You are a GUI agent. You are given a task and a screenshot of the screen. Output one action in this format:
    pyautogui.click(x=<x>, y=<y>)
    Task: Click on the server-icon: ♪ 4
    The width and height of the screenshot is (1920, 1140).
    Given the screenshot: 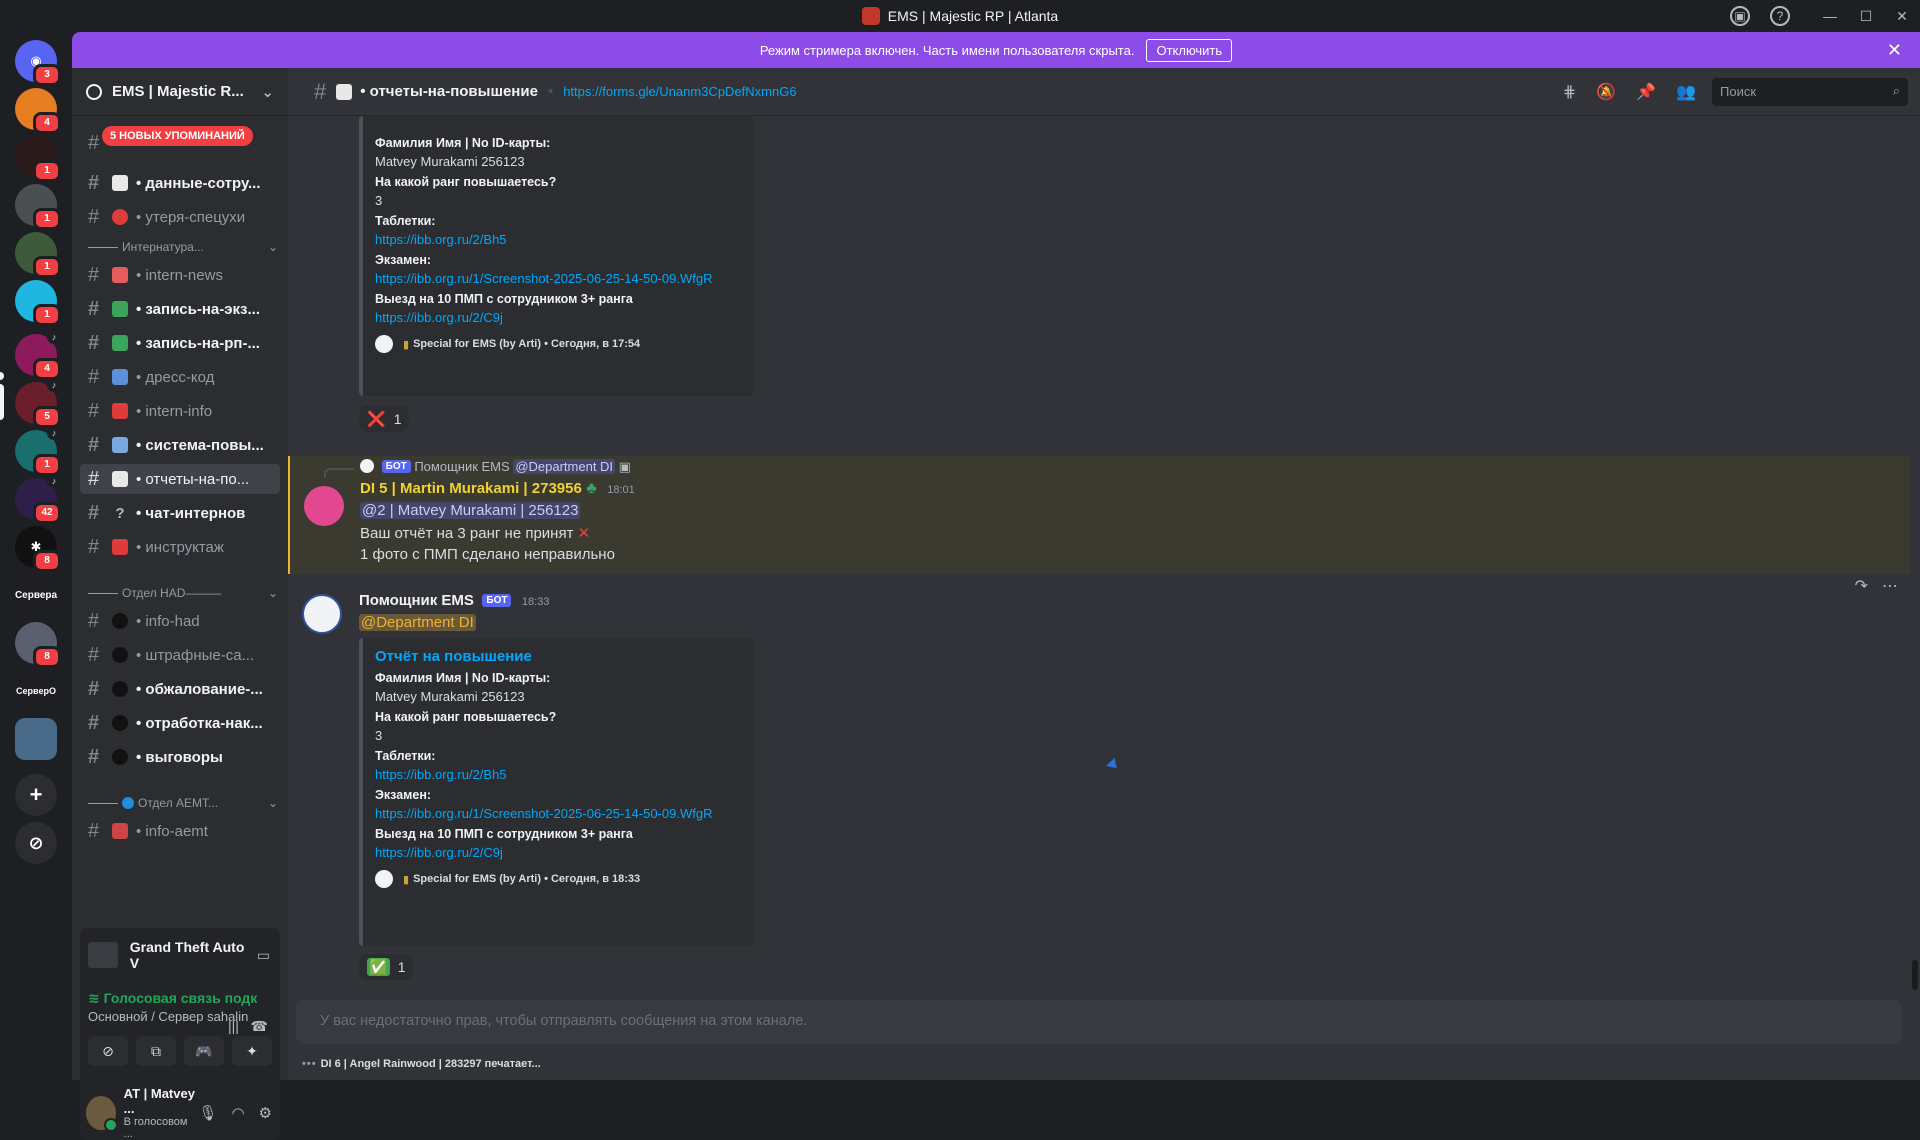 What is the action you would take?
    pyautogui.click(x=38, y=355)
    